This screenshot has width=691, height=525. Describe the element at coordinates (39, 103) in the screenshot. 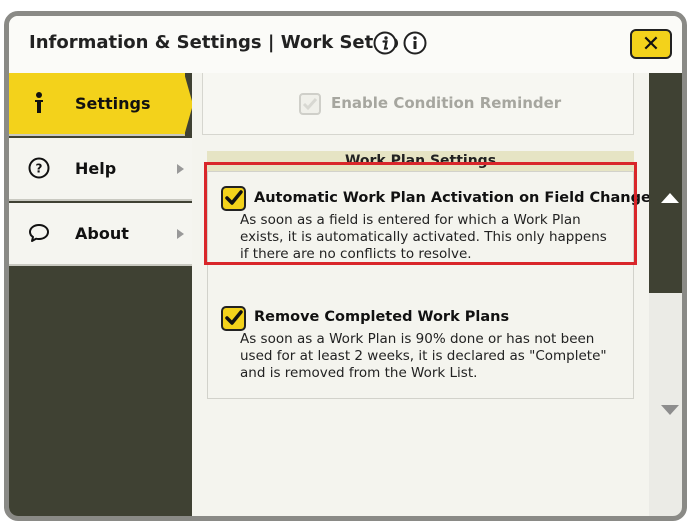

I see `person-icon` at that location.